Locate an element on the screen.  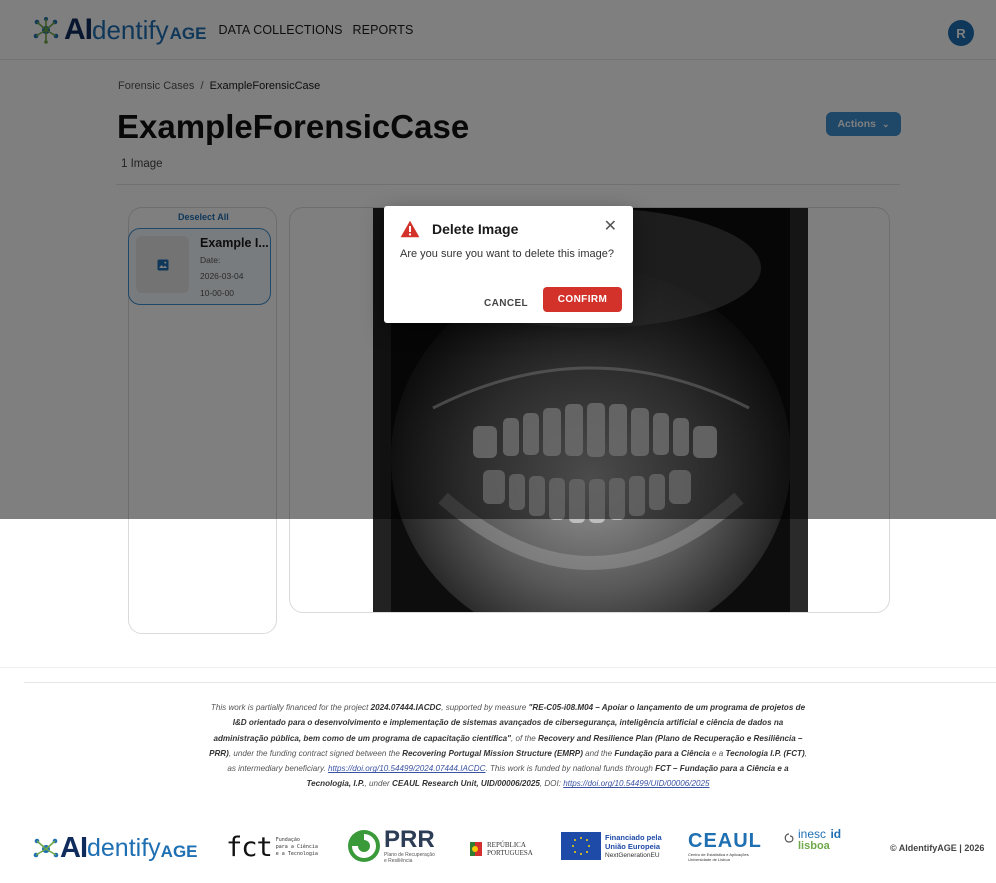
cancel-button: CANCEL is located at coordinates (506, 303).